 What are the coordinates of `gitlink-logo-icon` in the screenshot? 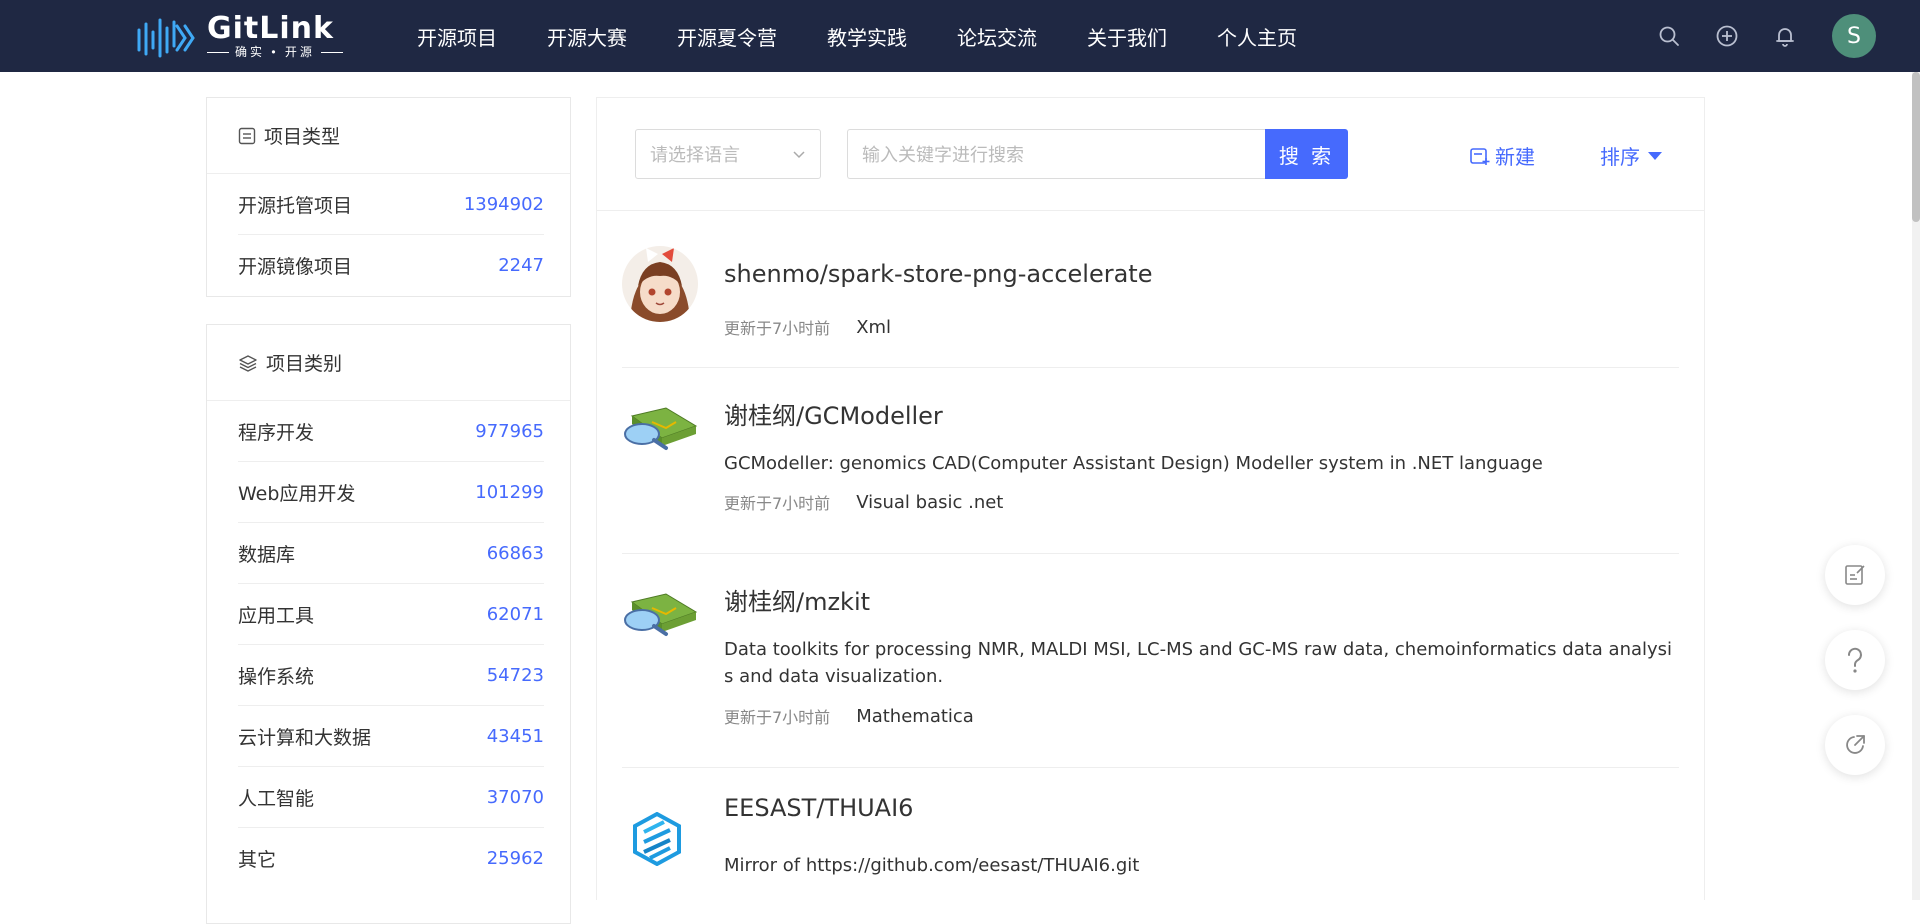 It's located at (166, 38).